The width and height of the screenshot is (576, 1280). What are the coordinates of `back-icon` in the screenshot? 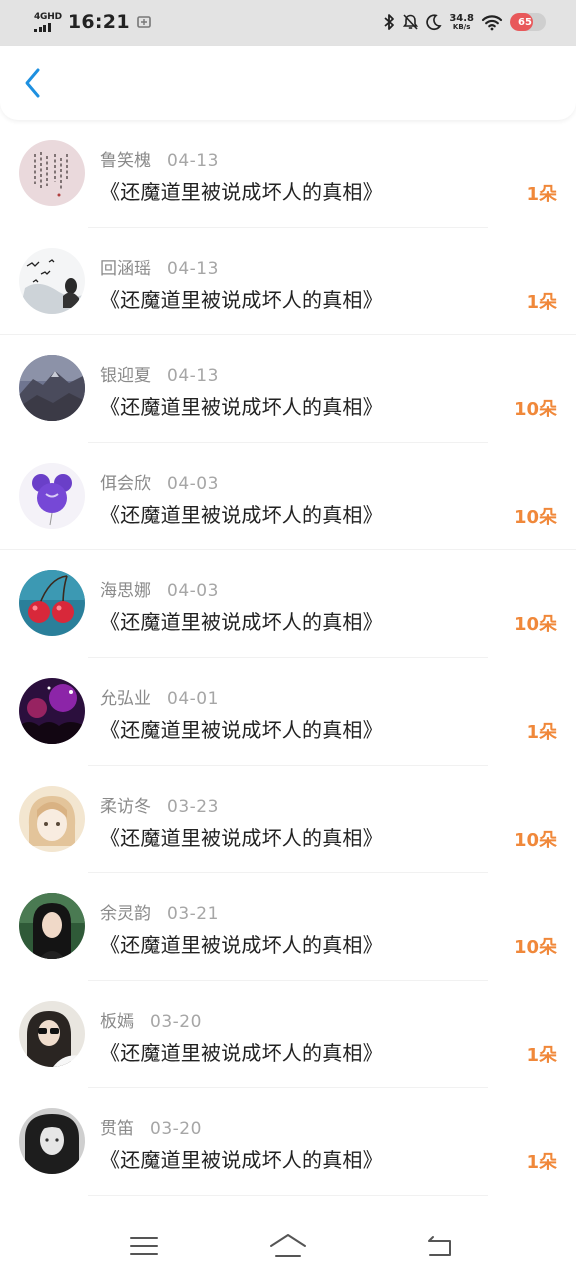 It's located at (439, 1246).